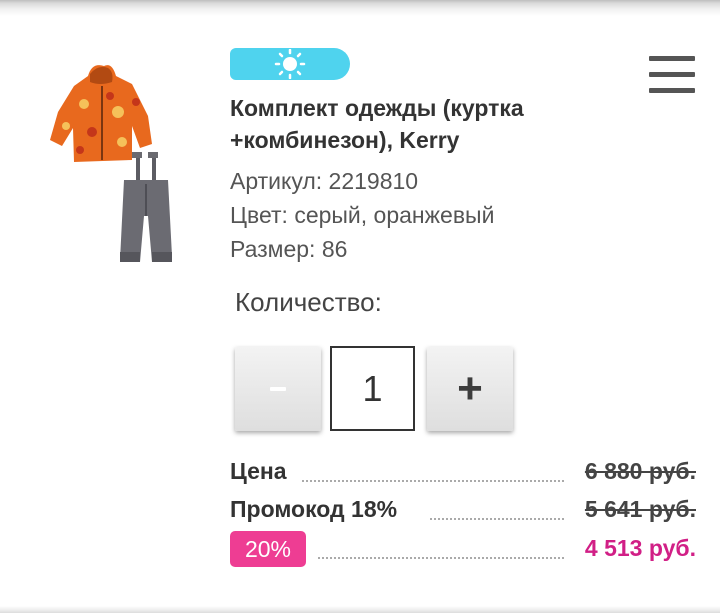 Image resolution: width=720 pixels, height=613 pixels. Describe the element at coordinates (672, 90) in the screenshot. I see `hamburger-icon-bar-bottom` at that location.